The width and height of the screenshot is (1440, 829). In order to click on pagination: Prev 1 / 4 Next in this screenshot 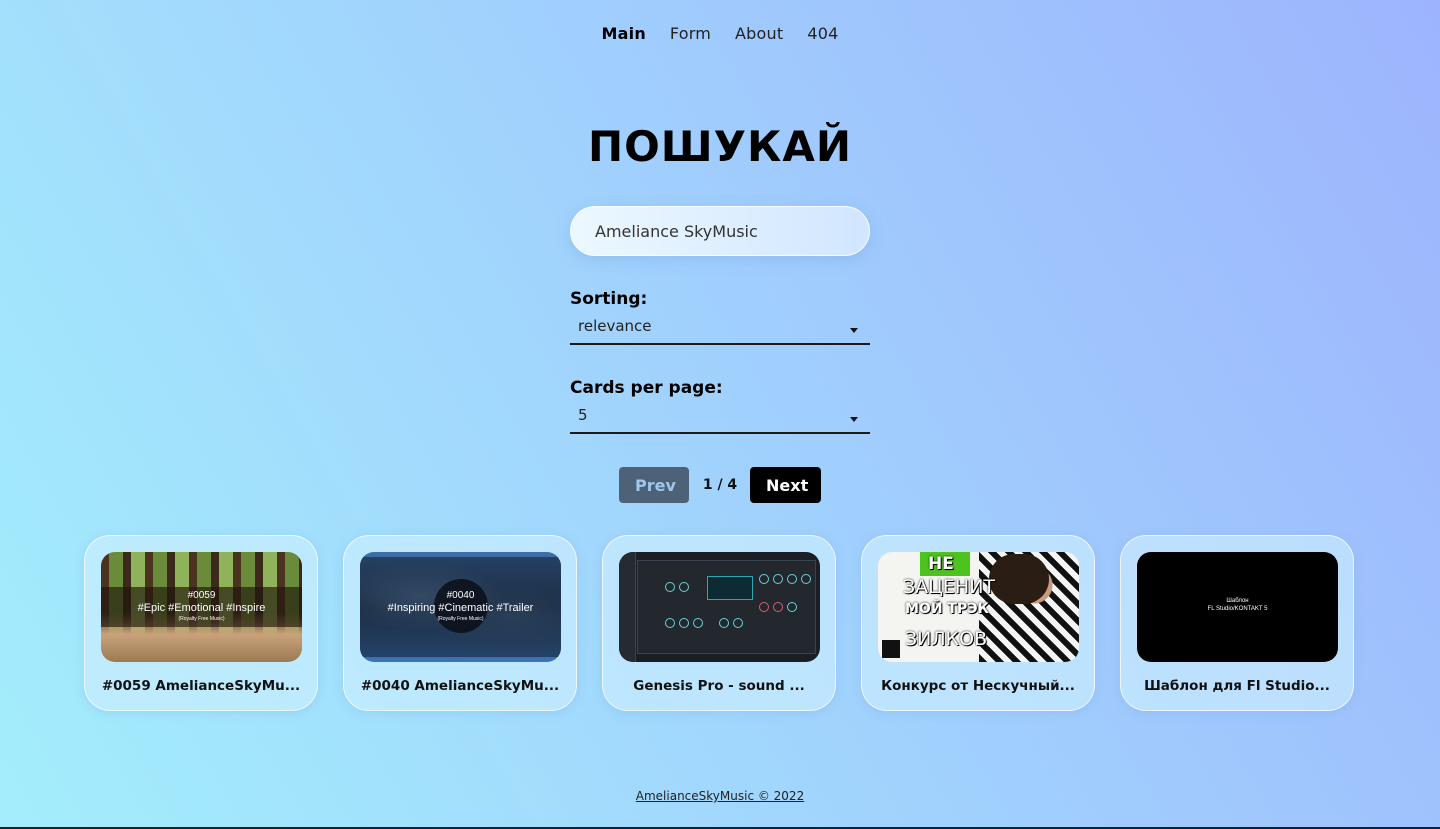, I will do `click(720, 485)`.